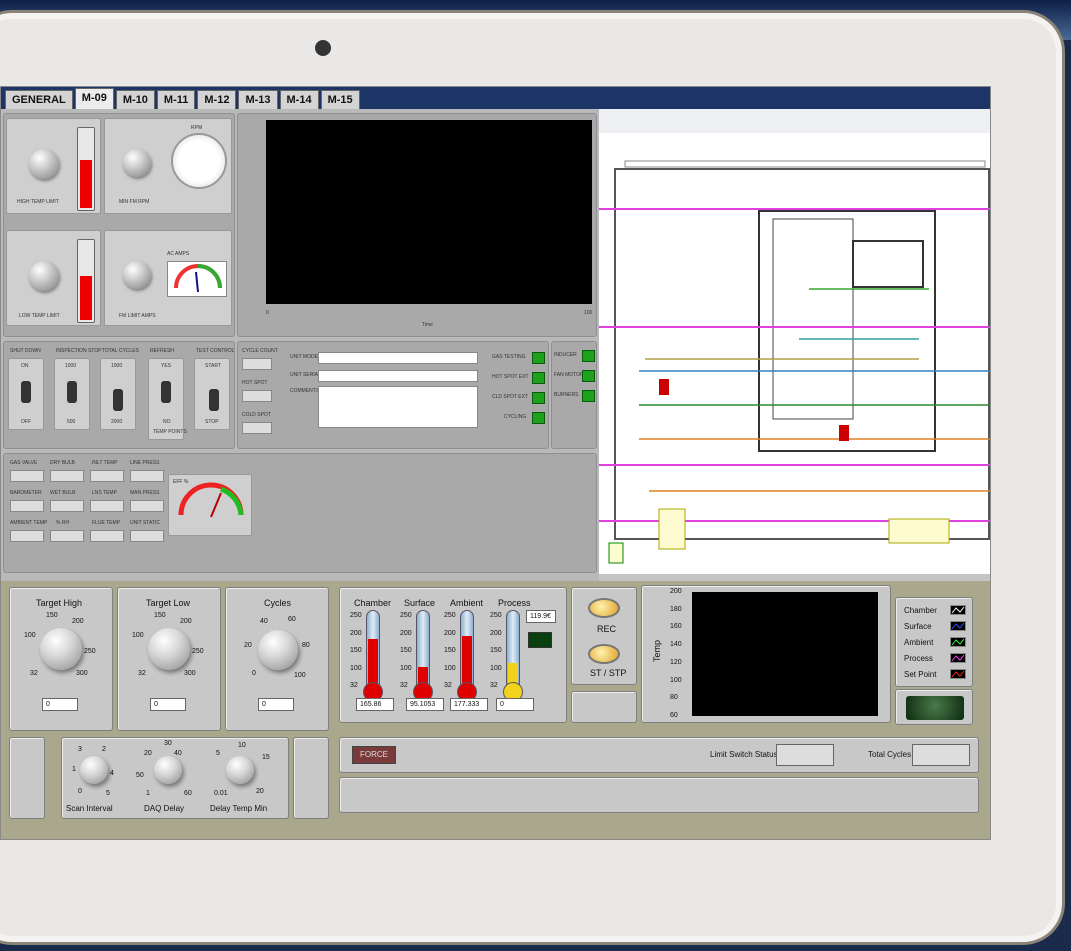 The image size is (1071, 951). What do you see at coordinates (674, 698) in the screenshot?
I see `temp-axis-tick: 80` at bounding box center [674, 698].